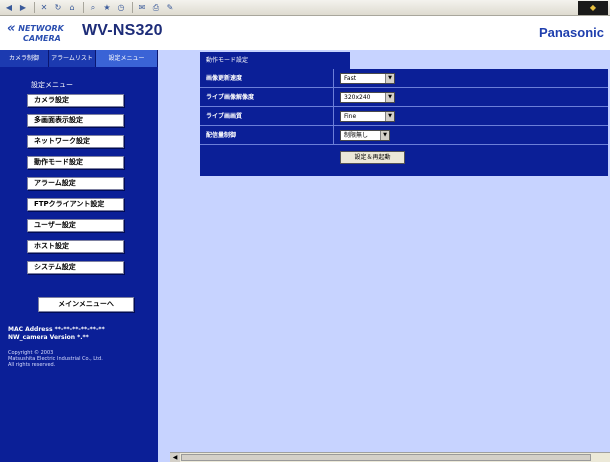 The image size is (610, 462). What do you see at coordinates (24, 58) in the screenshot?
I see `tab-camera-control: カメラ制御` at bounding box center [24, 58].